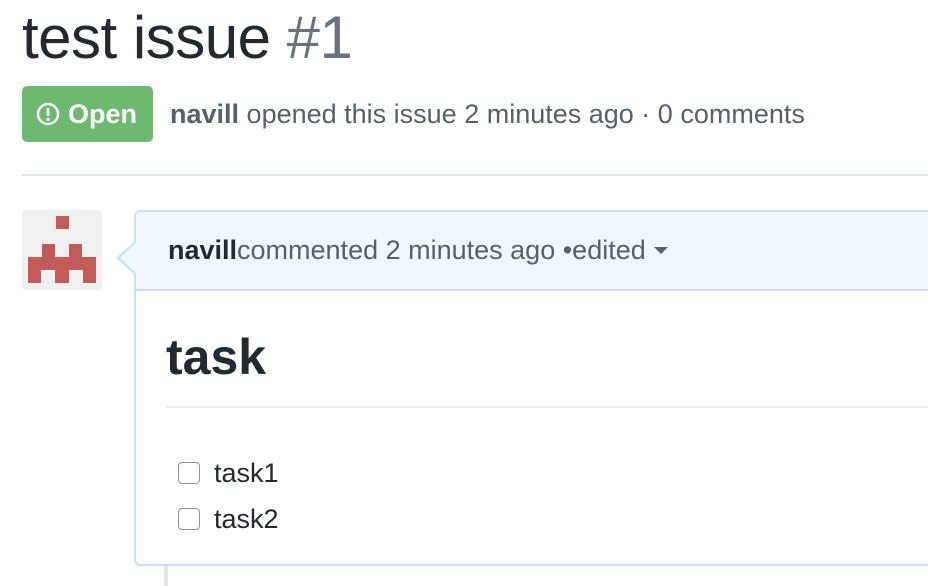 This screenshot has height=586, width=928. Describe the element at coordinates (103, 113) in the screenshot. I see `state-label: Open` at that location.